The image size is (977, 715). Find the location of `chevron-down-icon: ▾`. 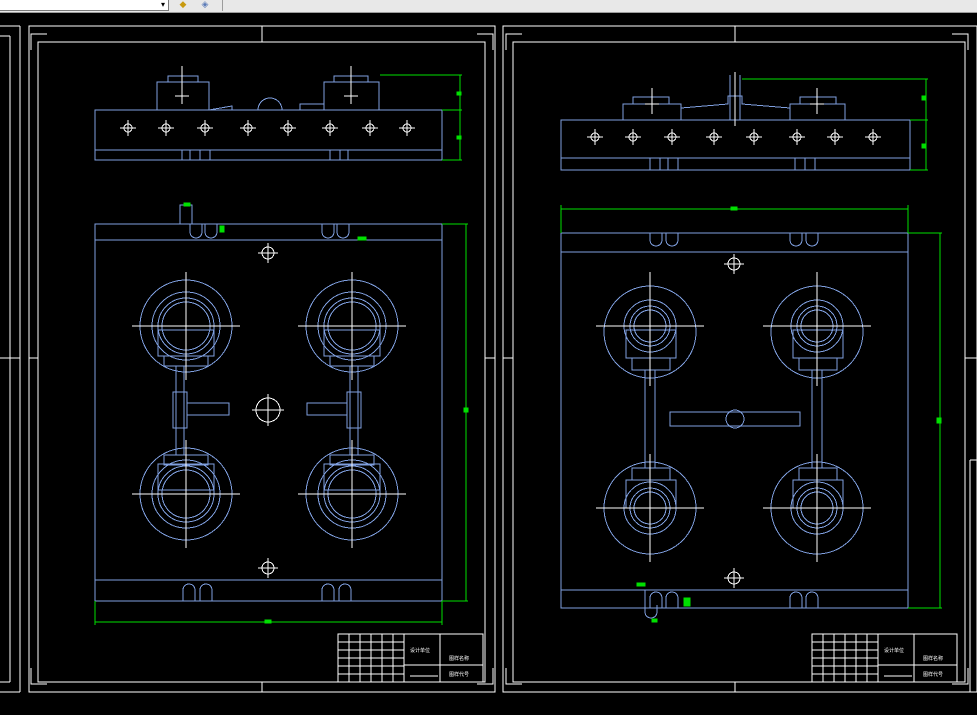

chevron-down-icon: ▾ is located at coordinates (163, 5).